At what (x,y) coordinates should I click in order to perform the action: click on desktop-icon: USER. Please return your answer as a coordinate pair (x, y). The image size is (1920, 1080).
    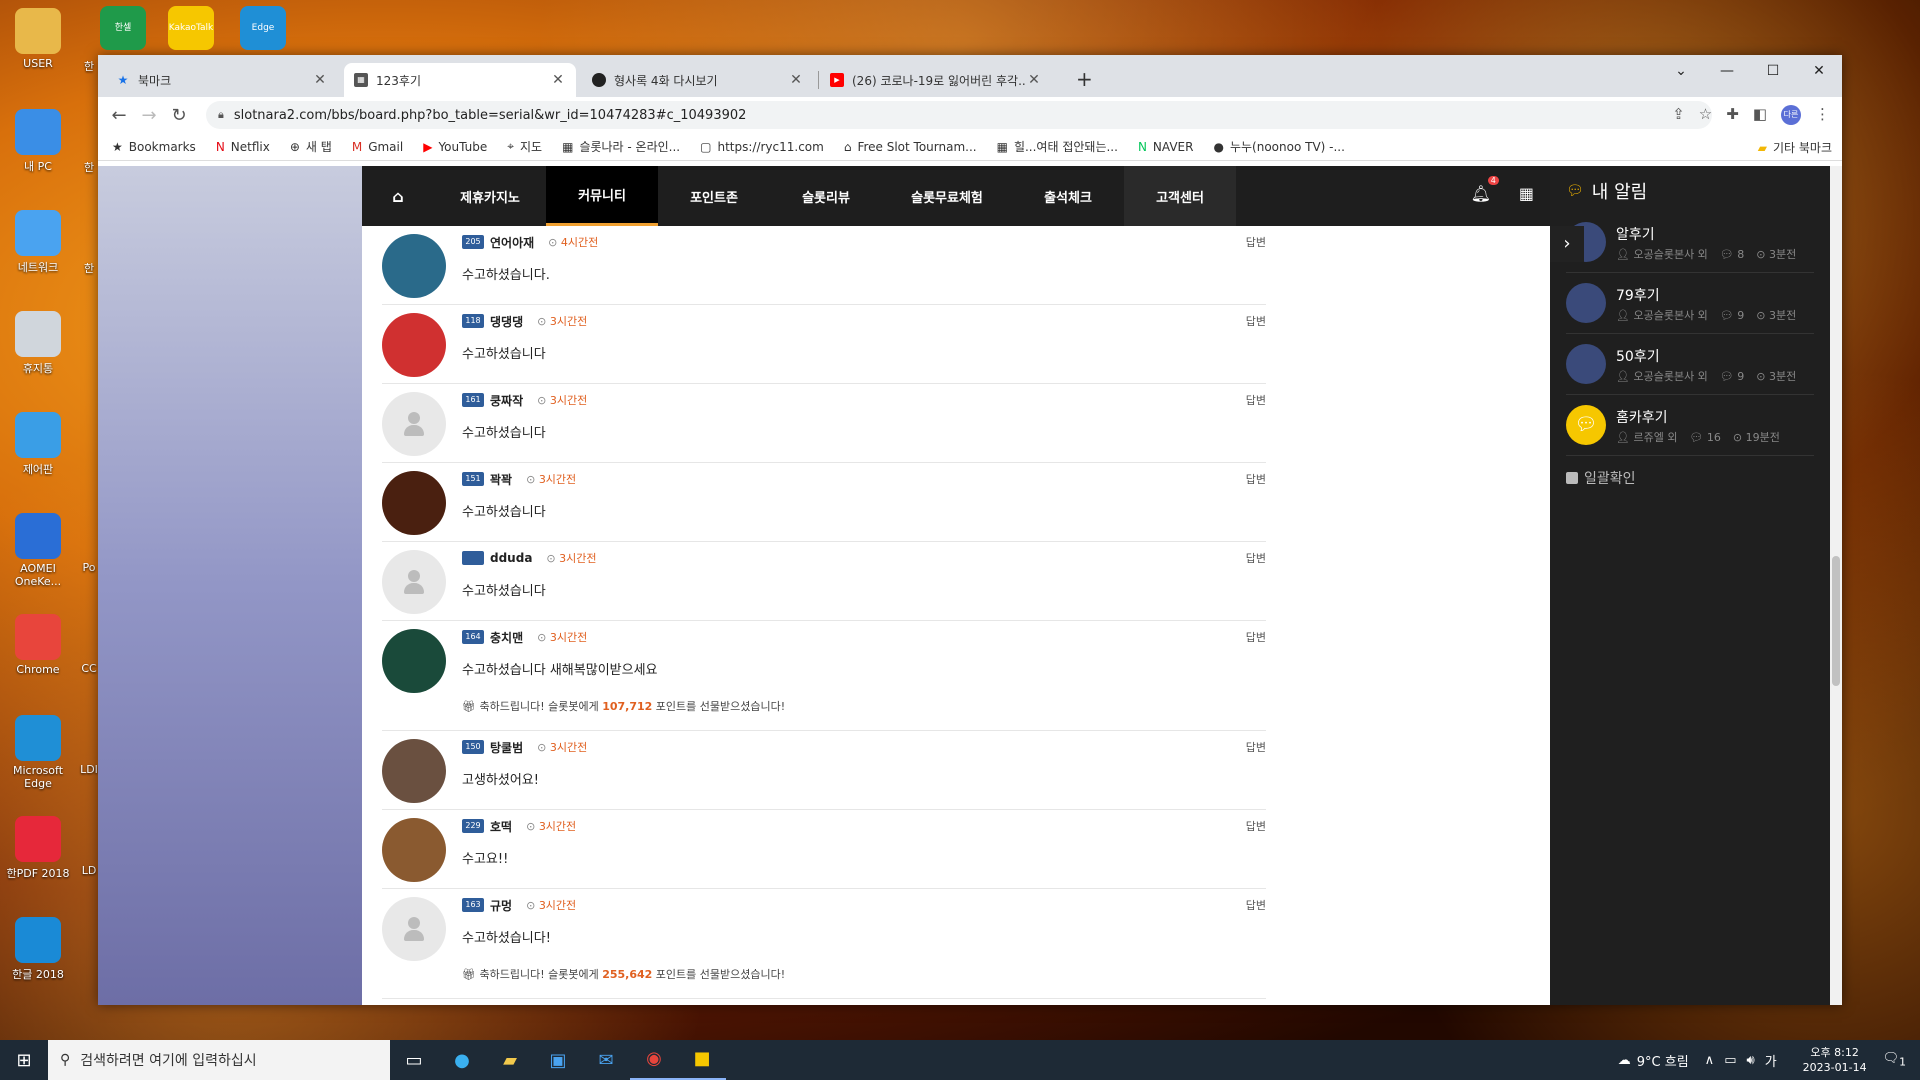
    Looking at the image, I should click on (38, 39).